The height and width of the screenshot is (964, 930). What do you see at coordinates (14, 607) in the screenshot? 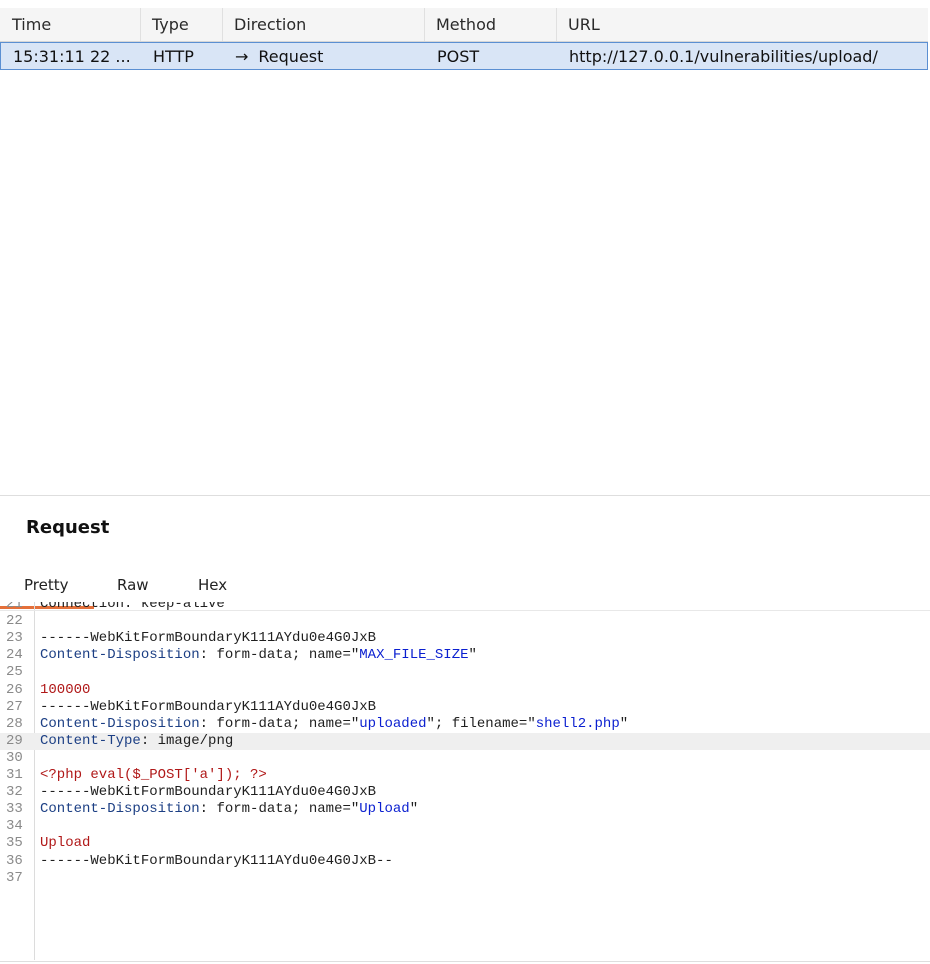
I see `line-number: 21` at bounding box center [14, 607].